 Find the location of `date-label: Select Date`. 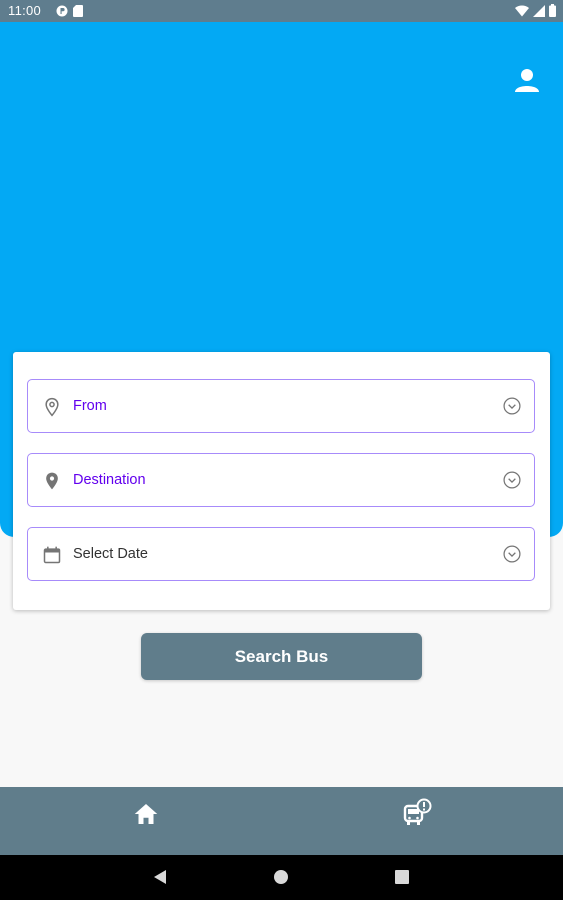

date-label: Select Date is located at coordinates (110, 554).